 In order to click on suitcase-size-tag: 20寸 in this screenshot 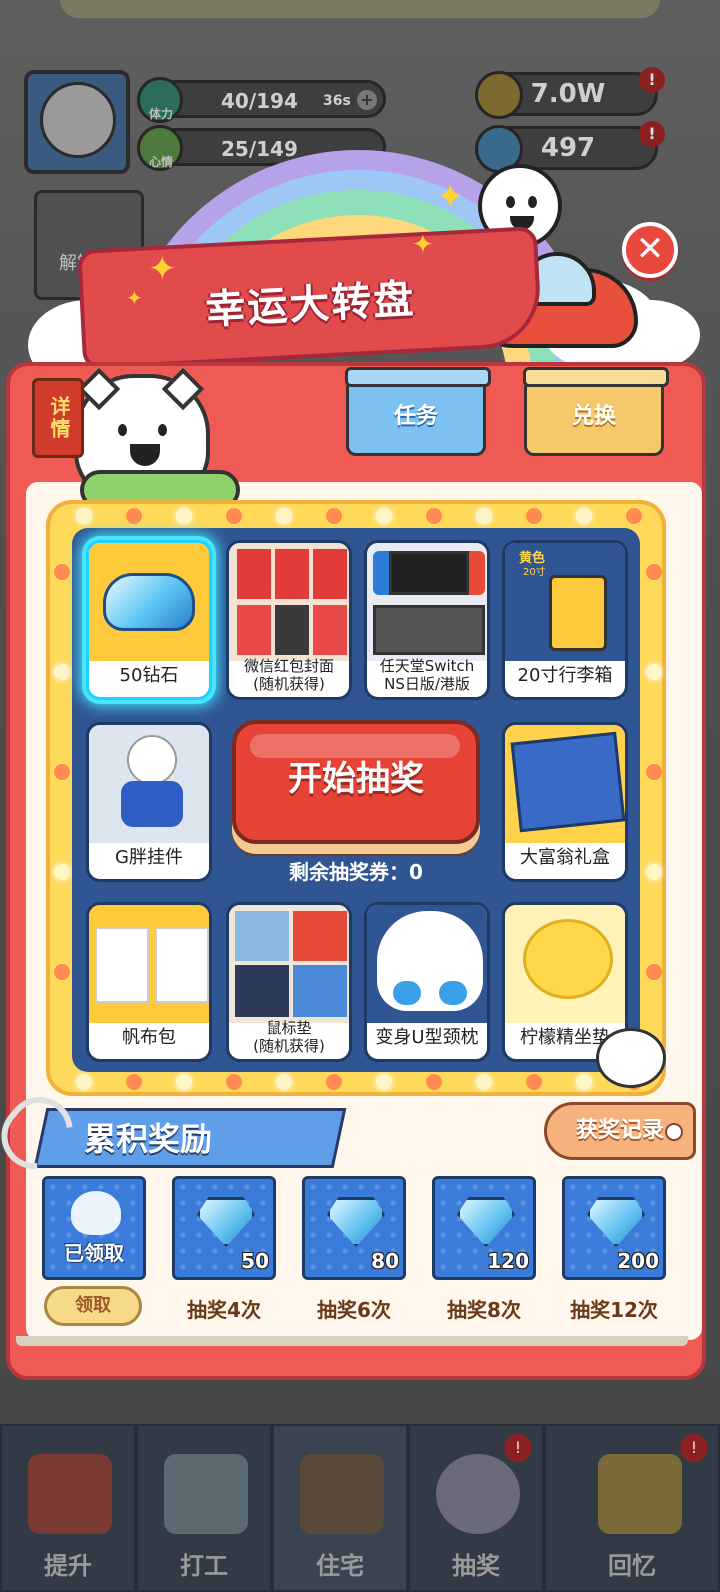, I will do `click(534, 572)`.